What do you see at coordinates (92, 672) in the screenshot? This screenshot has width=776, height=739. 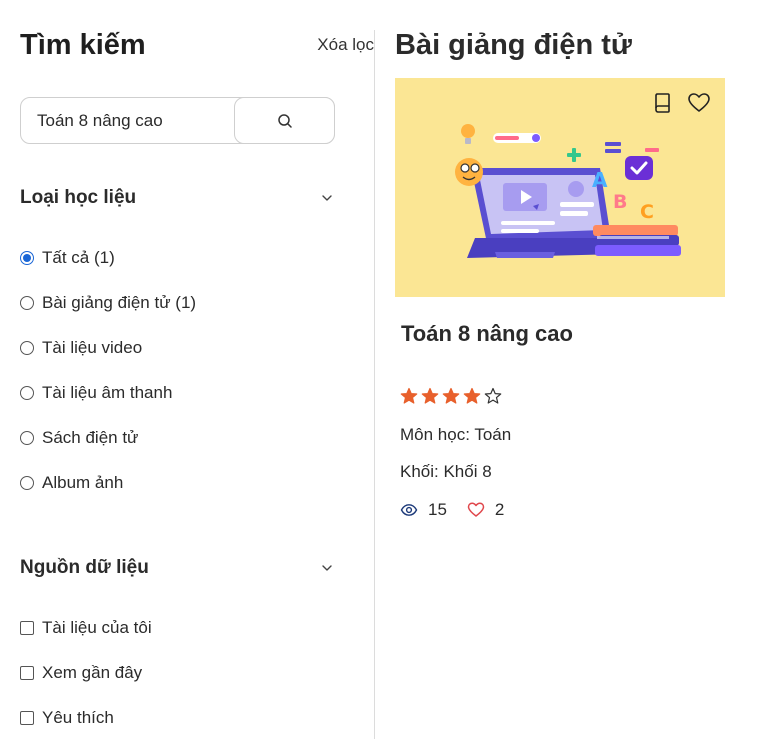 I see `option-label: Xem gần đây` at bounding box center [92, 672].